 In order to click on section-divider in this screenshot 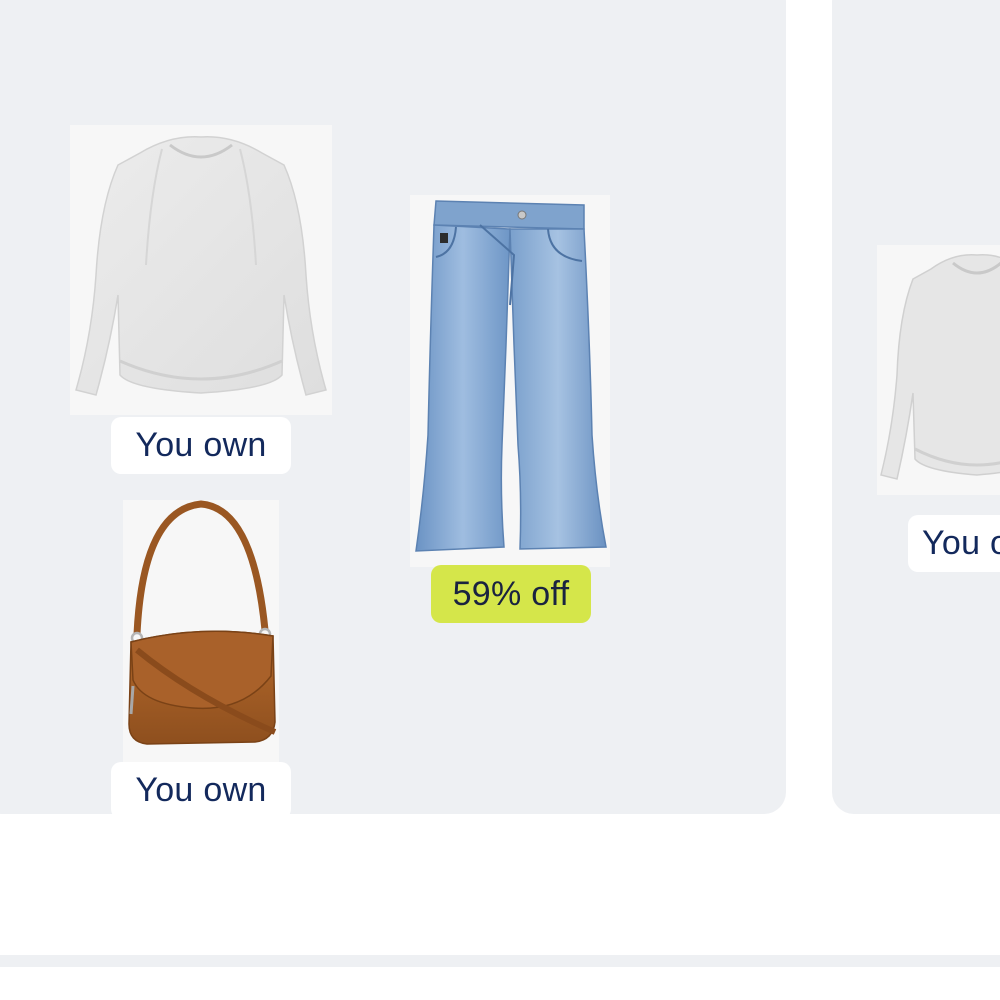, I will do `click(500, 961)`.